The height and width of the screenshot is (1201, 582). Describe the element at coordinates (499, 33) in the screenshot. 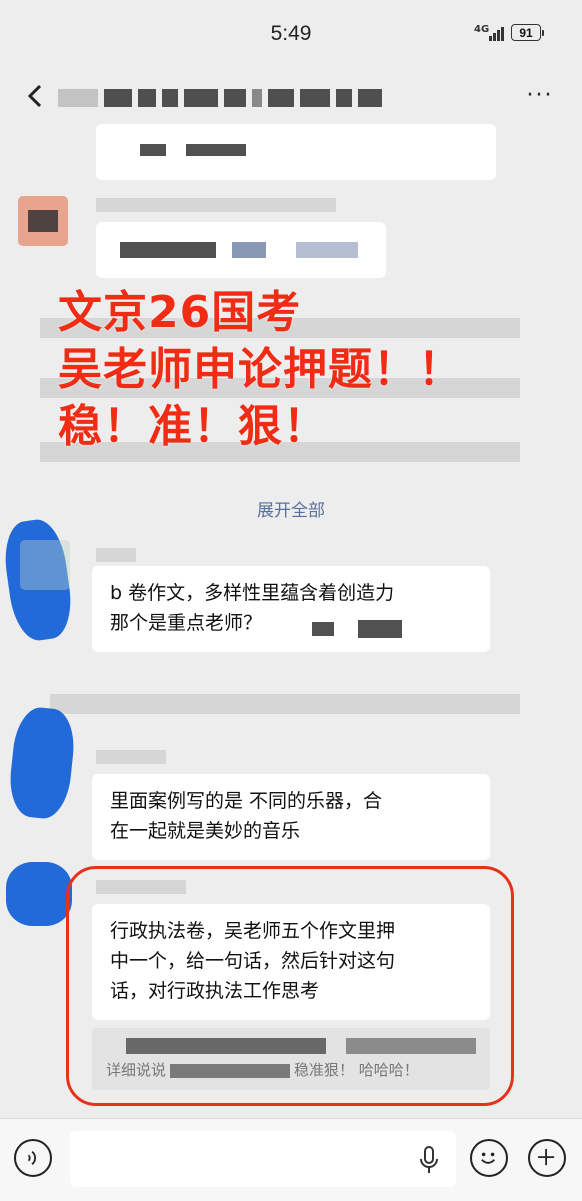

I see `signal-icon` at that location.